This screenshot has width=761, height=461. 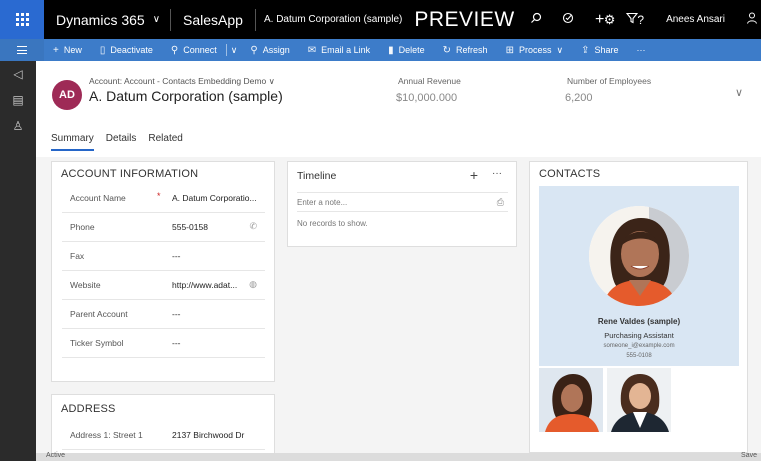 What do you see at coordinates (56, 455) in the screenshot?
I see `record-status: Active` at bounding box center [56, 455].